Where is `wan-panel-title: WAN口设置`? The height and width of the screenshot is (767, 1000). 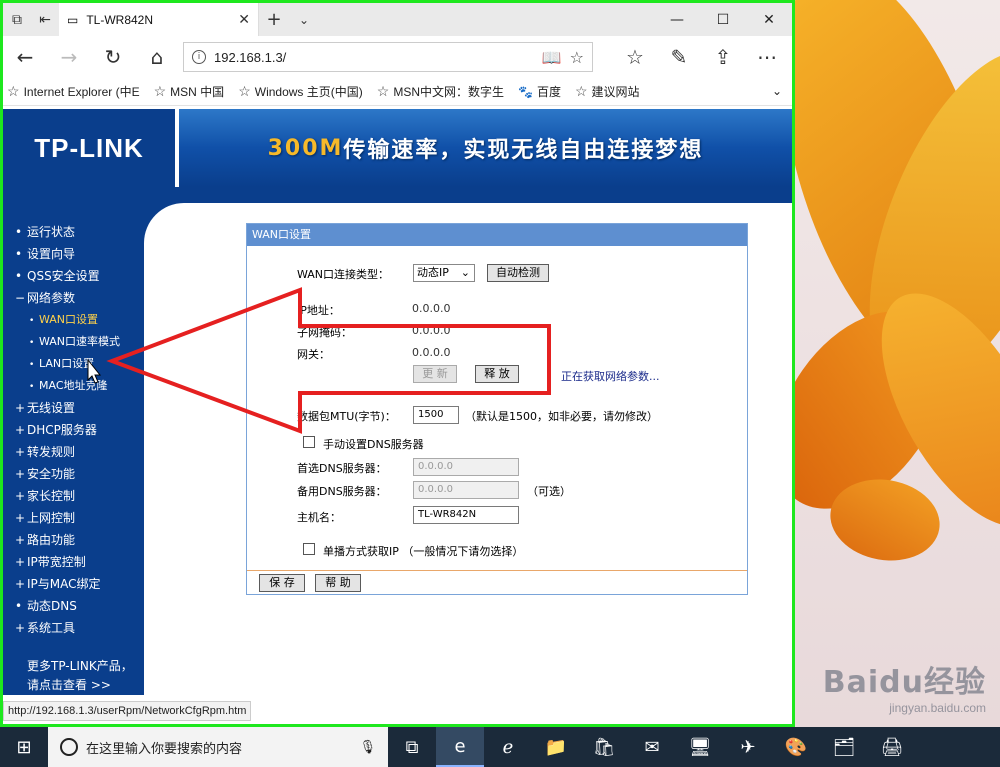 wan-panel-title: WAN口设置 is located at coordinates (497, 235).